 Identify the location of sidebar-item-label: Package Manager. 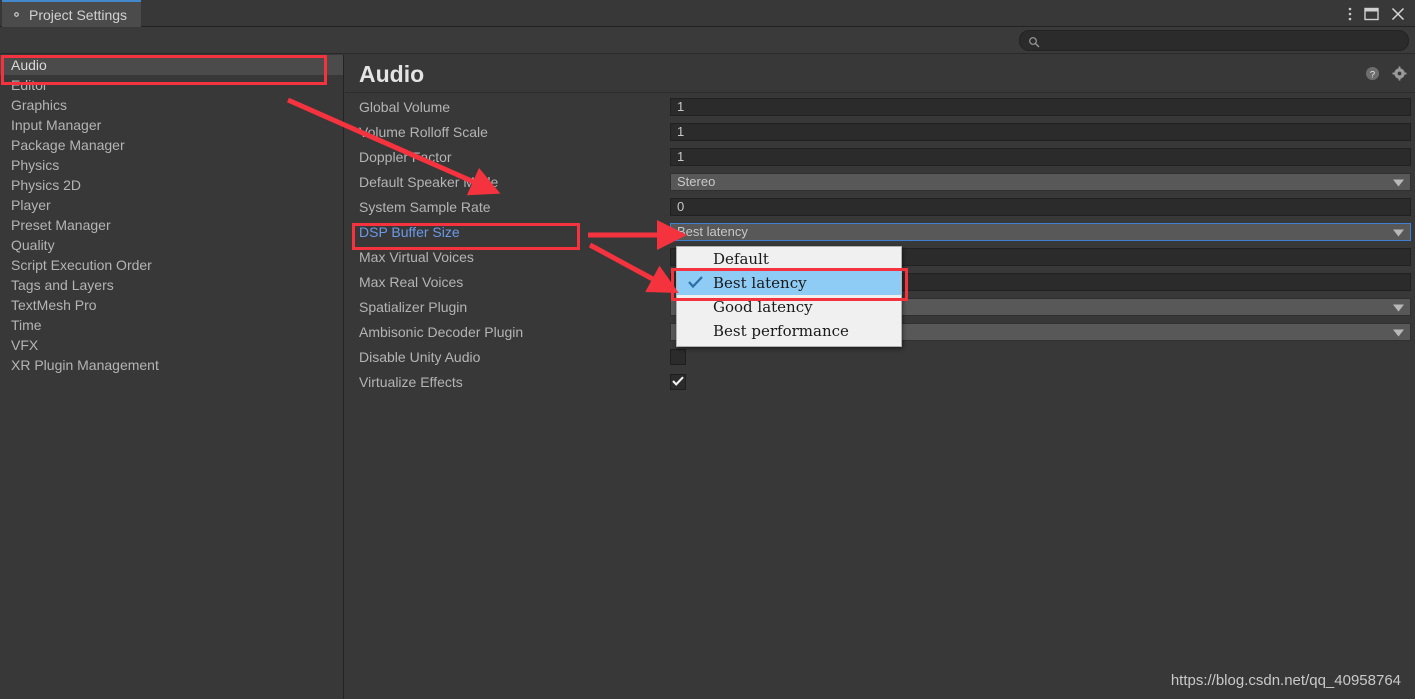
(68, 145).